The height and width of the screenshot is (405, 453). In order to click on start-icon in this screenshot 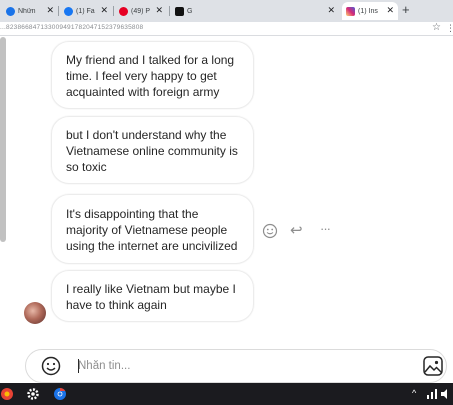, I will do `click(7, 394)`.